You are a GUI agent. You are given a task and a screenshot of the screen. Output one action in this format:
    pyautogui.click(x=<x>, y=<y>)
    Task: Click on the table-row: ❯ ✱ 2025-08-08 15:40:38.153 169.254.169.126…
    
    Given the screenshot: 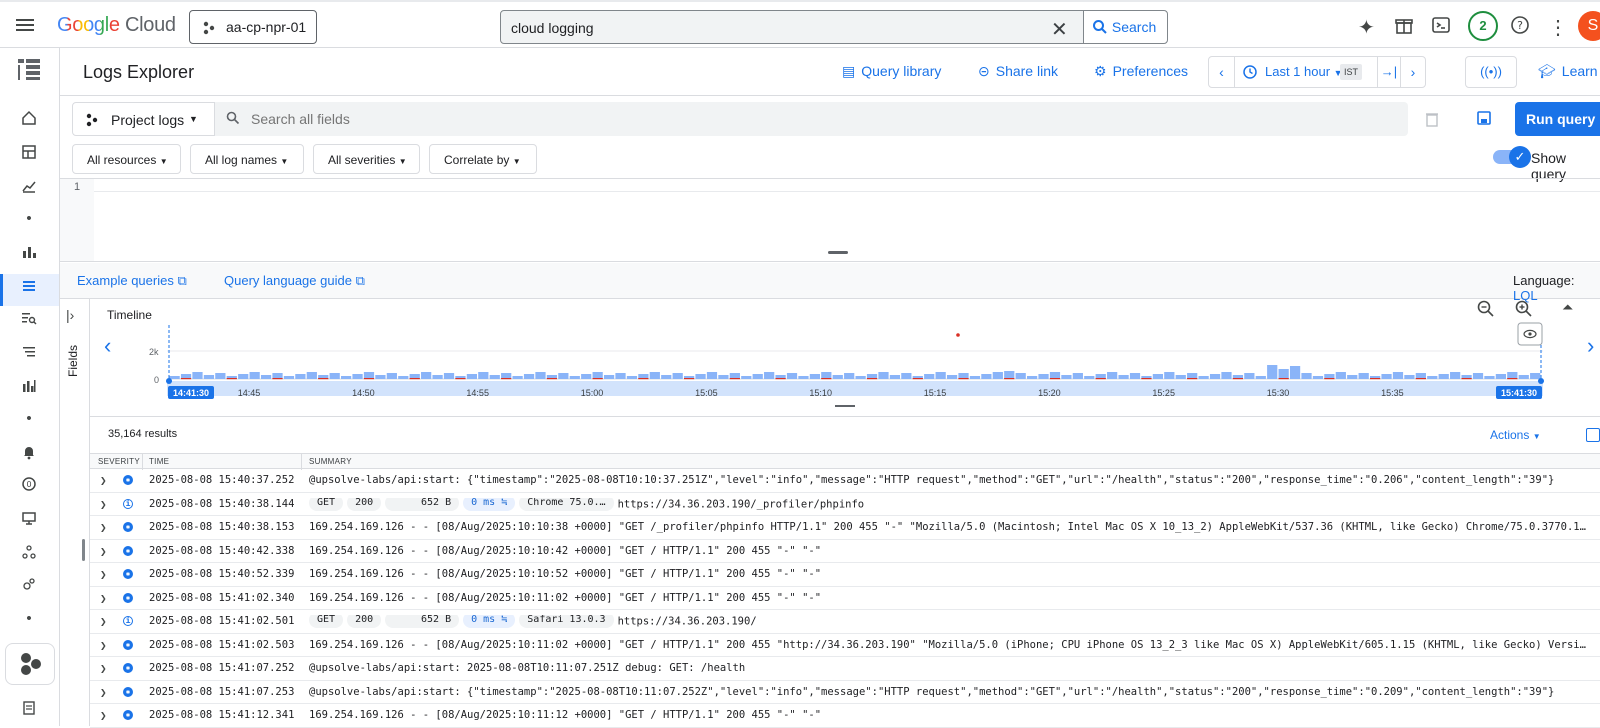 What is the action you would take?
    pyautogui.click(x=845, y=528)
    